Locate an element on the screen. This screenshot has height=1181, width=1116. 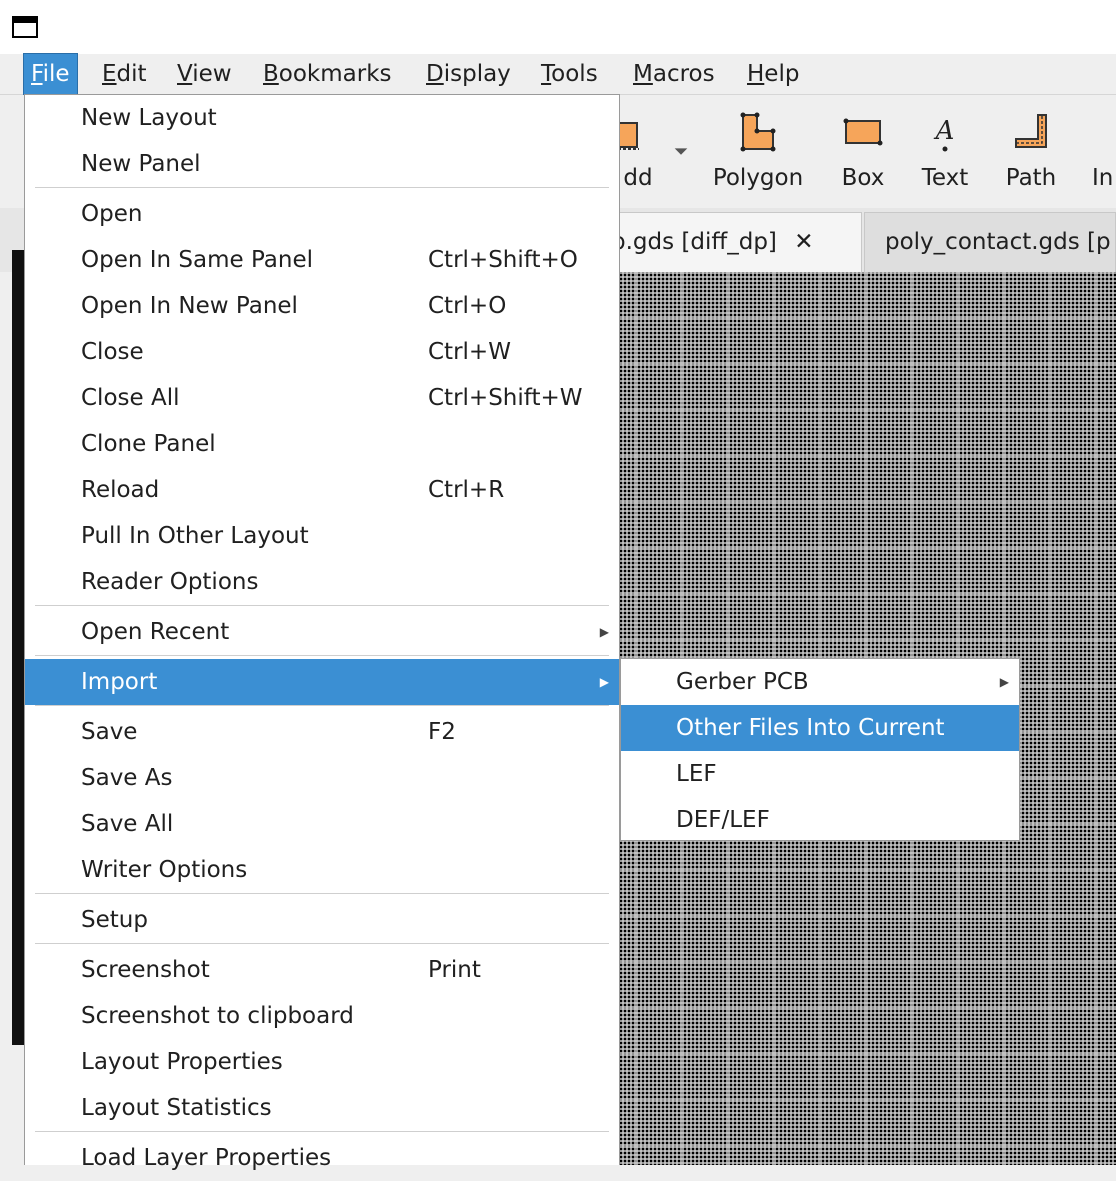
menu-display-label: isplay is located at coordinates (477, 74).